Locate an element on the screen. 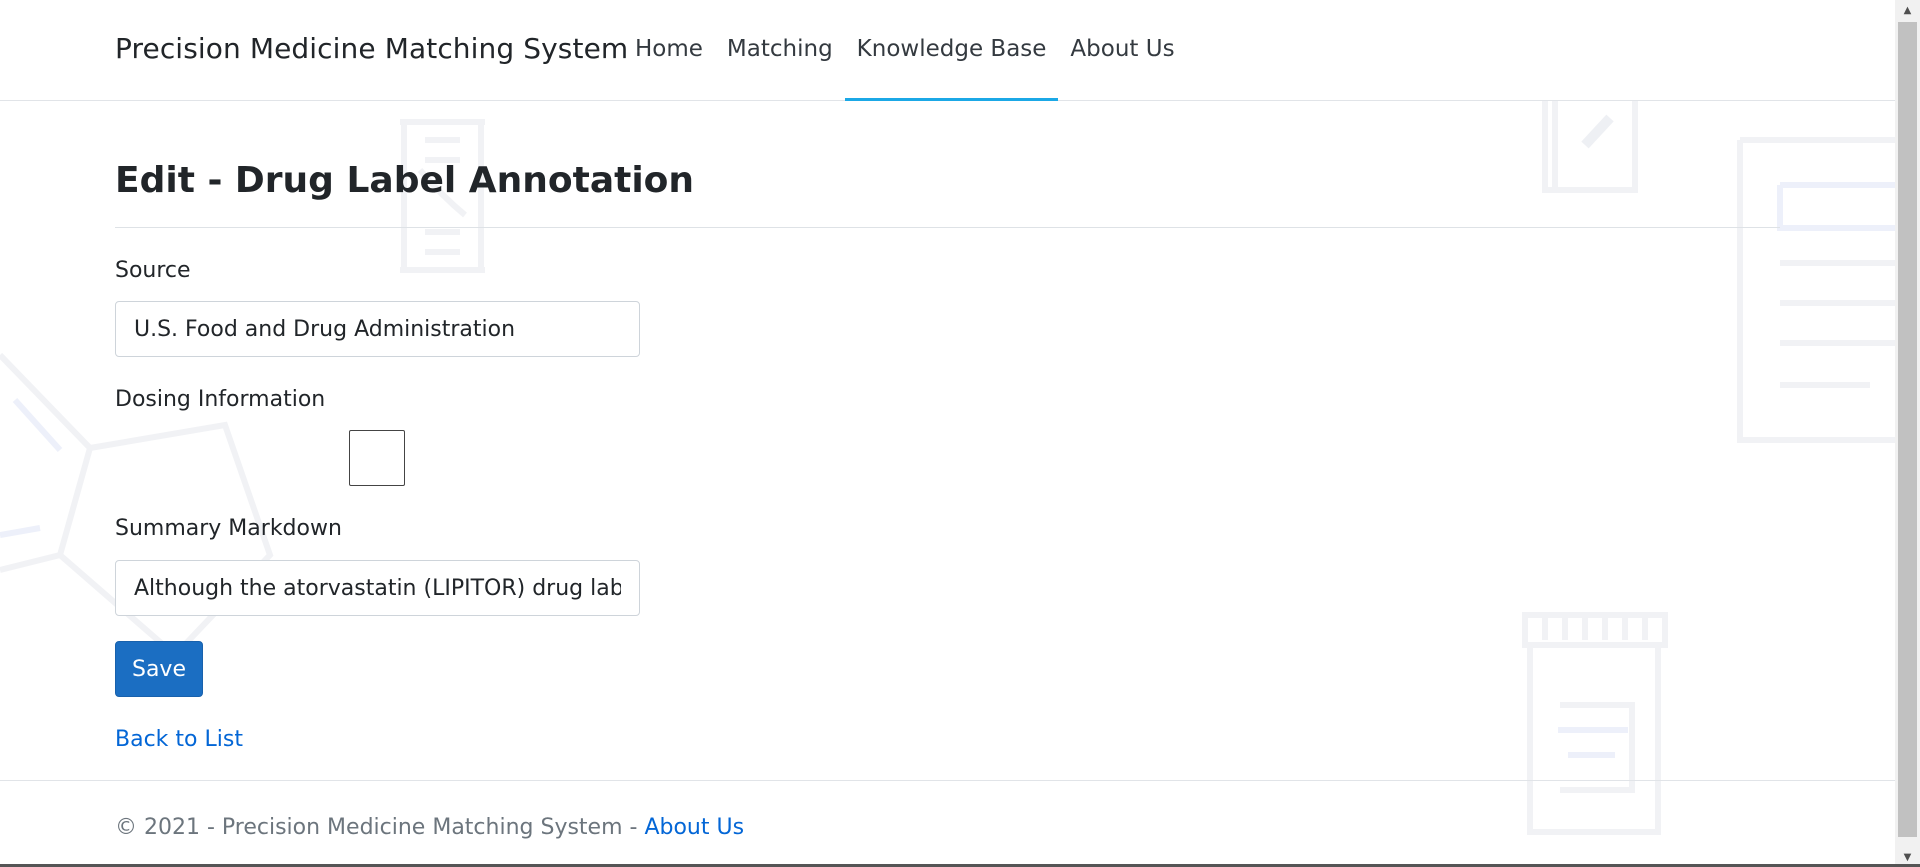  nav-matching: Matching is located at coordinates (780, 50).